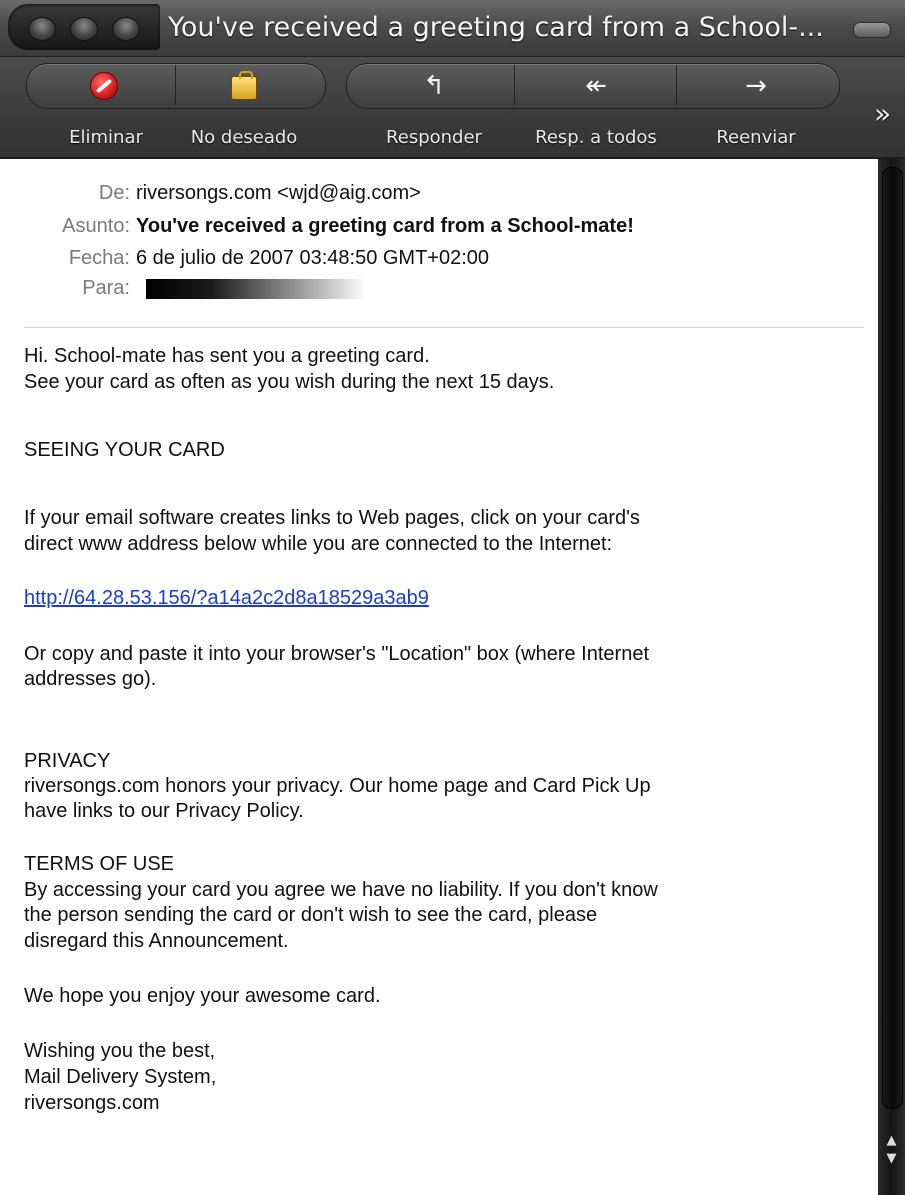 The width and height of the screenshot is (905, 1195). I want to click on header-divider, so click(444, 327).